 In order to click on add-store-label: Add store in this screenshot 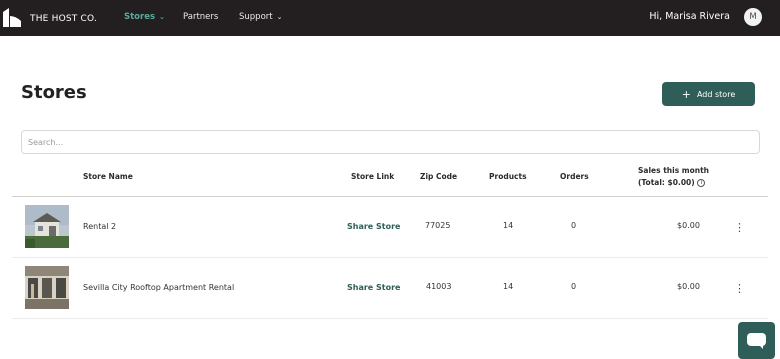, I will do `click(716, 94)`.